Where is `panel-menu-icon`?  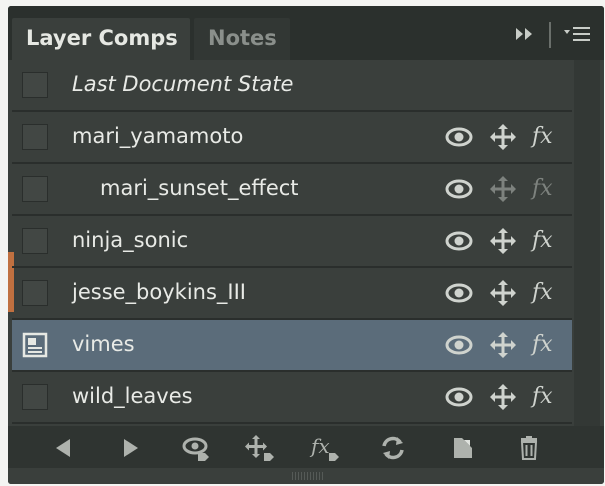
panel-menu-icon is located at coordinates (577, 36).